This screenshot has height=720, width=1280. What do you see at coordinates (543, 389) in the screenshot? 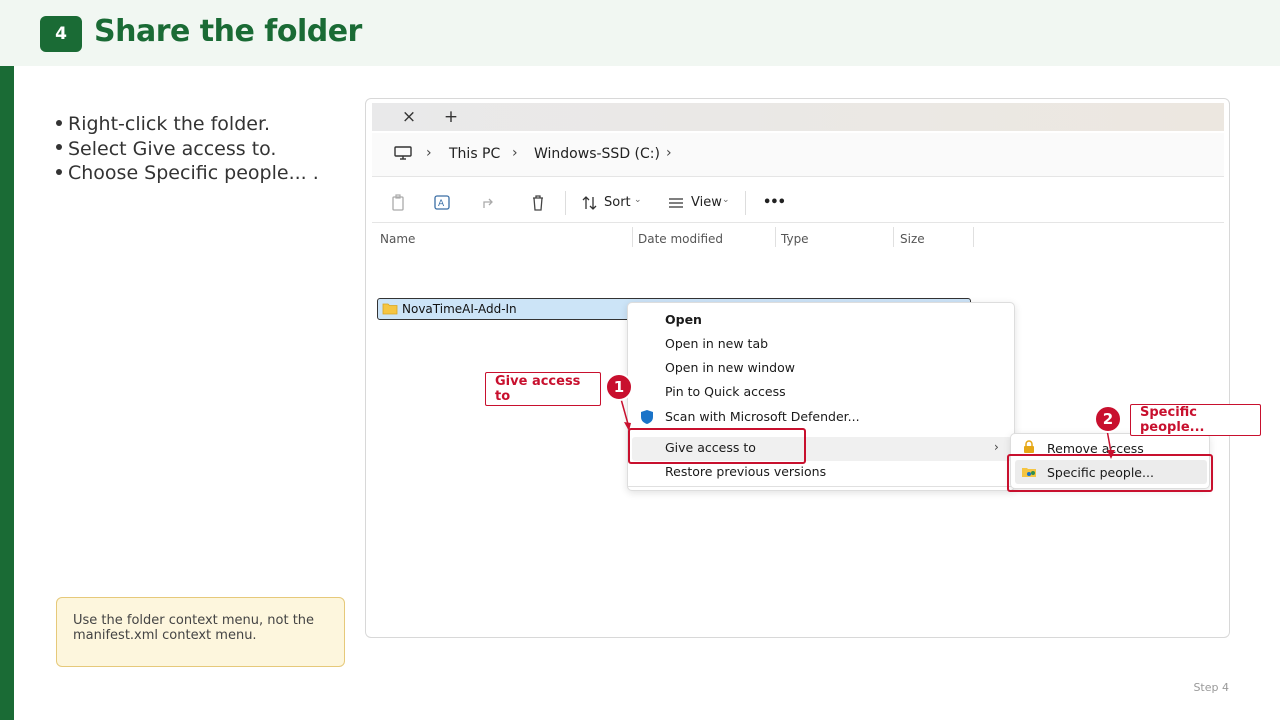
I see `callout-give-access: Give access to` at bounding box center [543, 389].